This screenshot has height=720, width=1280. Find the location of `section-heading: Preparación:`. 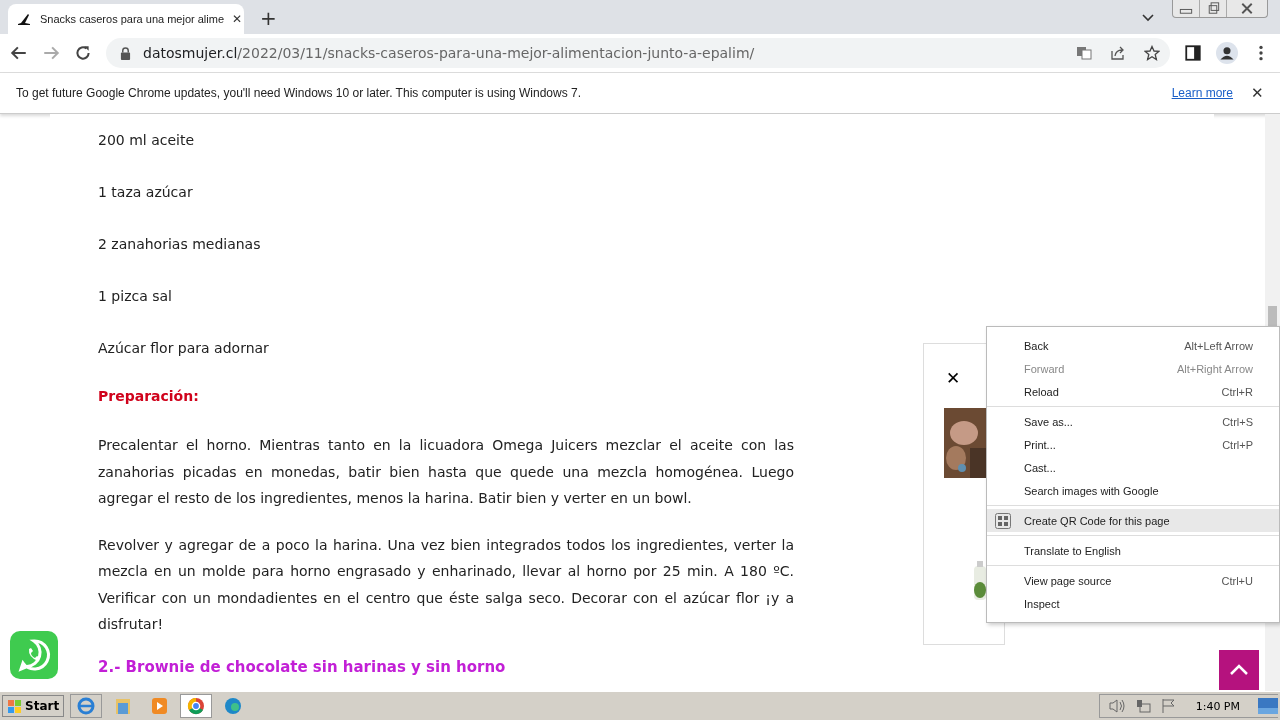

section-heading: Preparación: is located at coordinates (149, 396).